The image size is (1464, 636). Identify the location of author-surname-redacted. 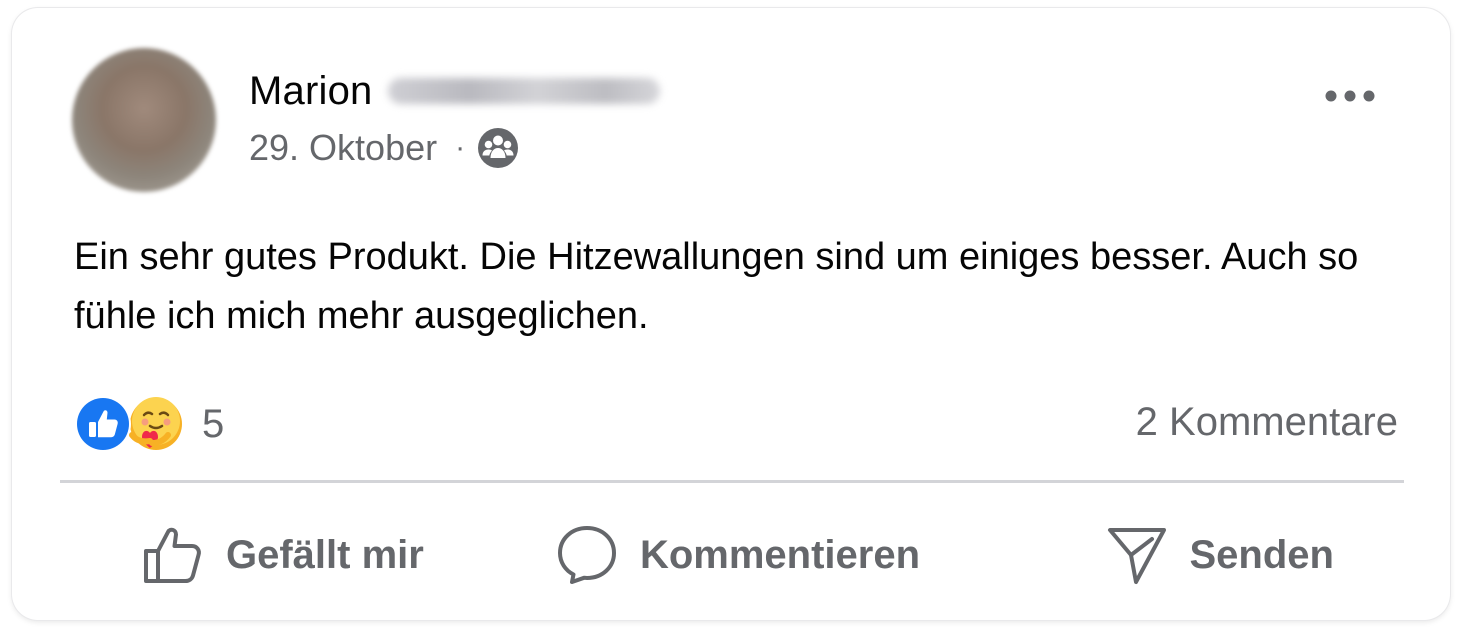
(524, 91).